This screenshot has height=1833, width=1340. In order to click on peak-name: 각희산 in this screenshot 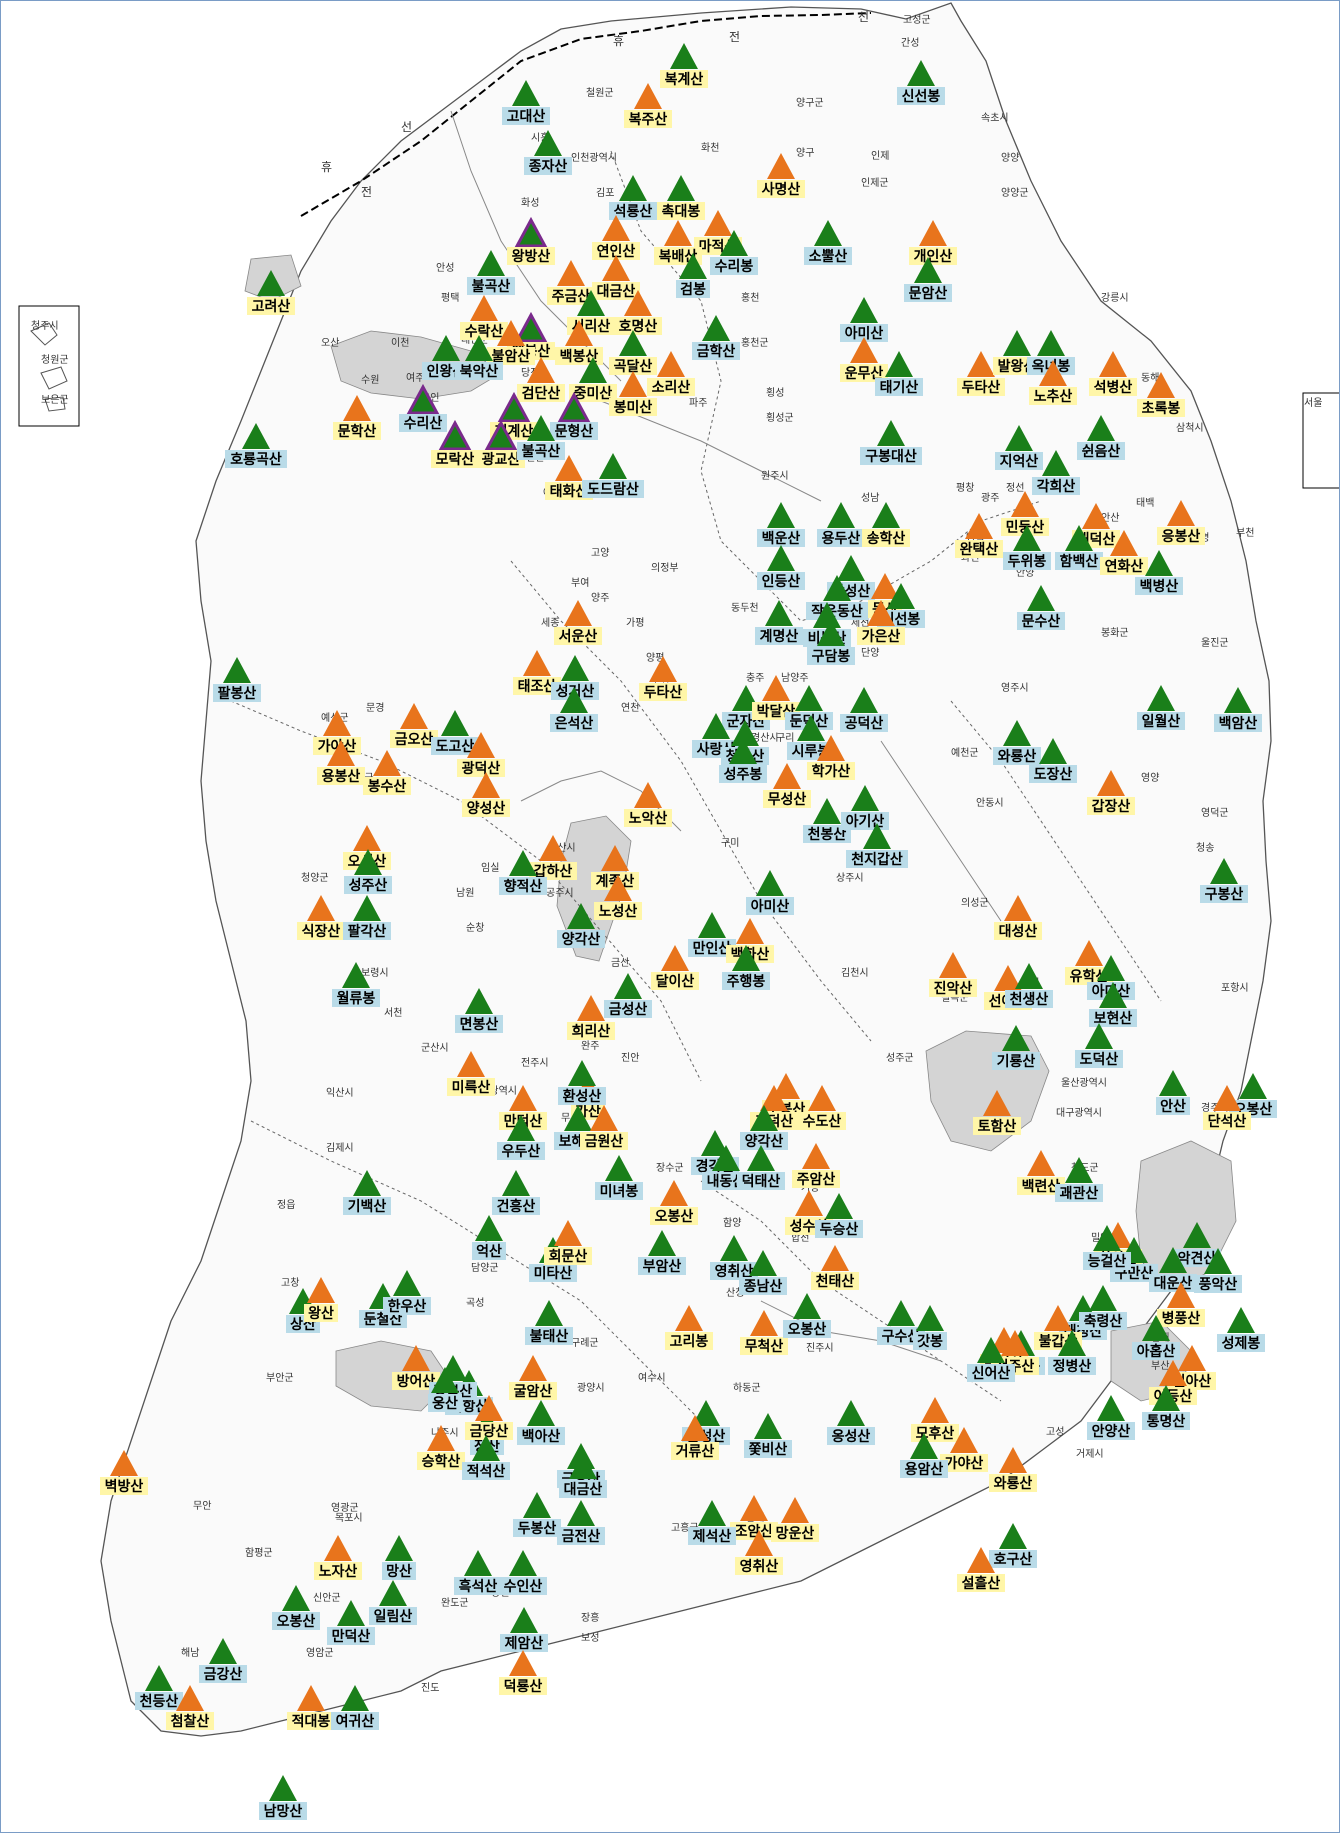, I will do `click(1056, 486)`.